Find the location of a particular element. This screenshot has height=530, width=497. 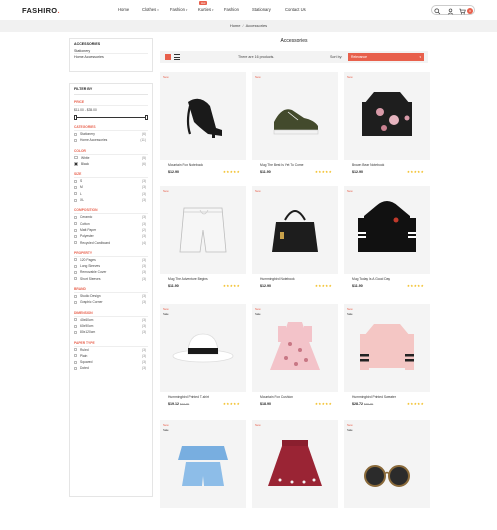

filter-option-label: Short Sleeves is located at coordinates (90, 278).